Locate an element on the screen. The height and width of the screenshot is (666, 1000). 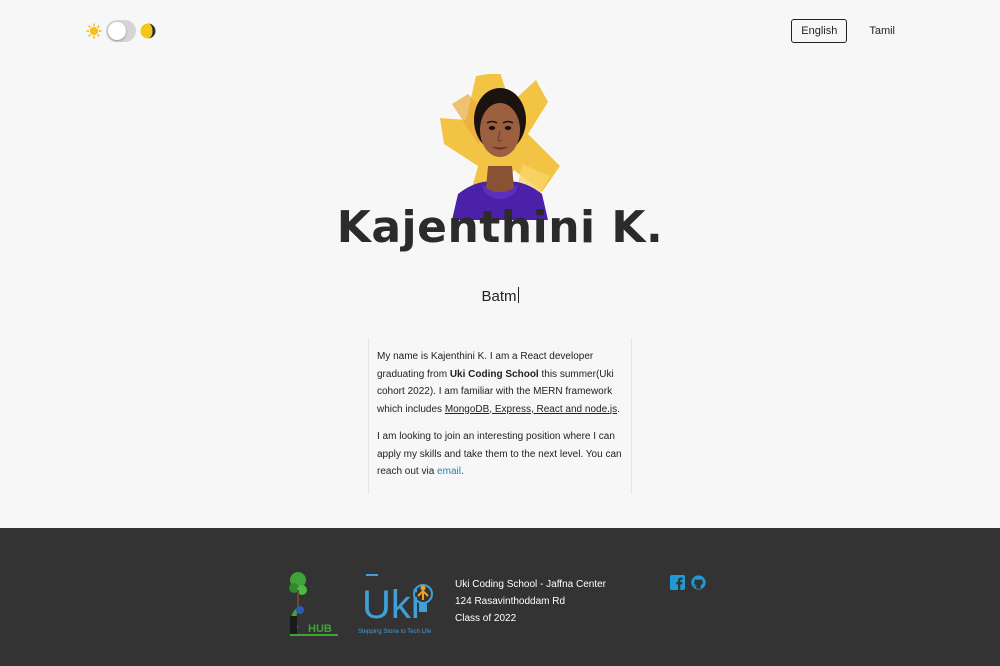
moon-icon is located at coordinates (148, 31).